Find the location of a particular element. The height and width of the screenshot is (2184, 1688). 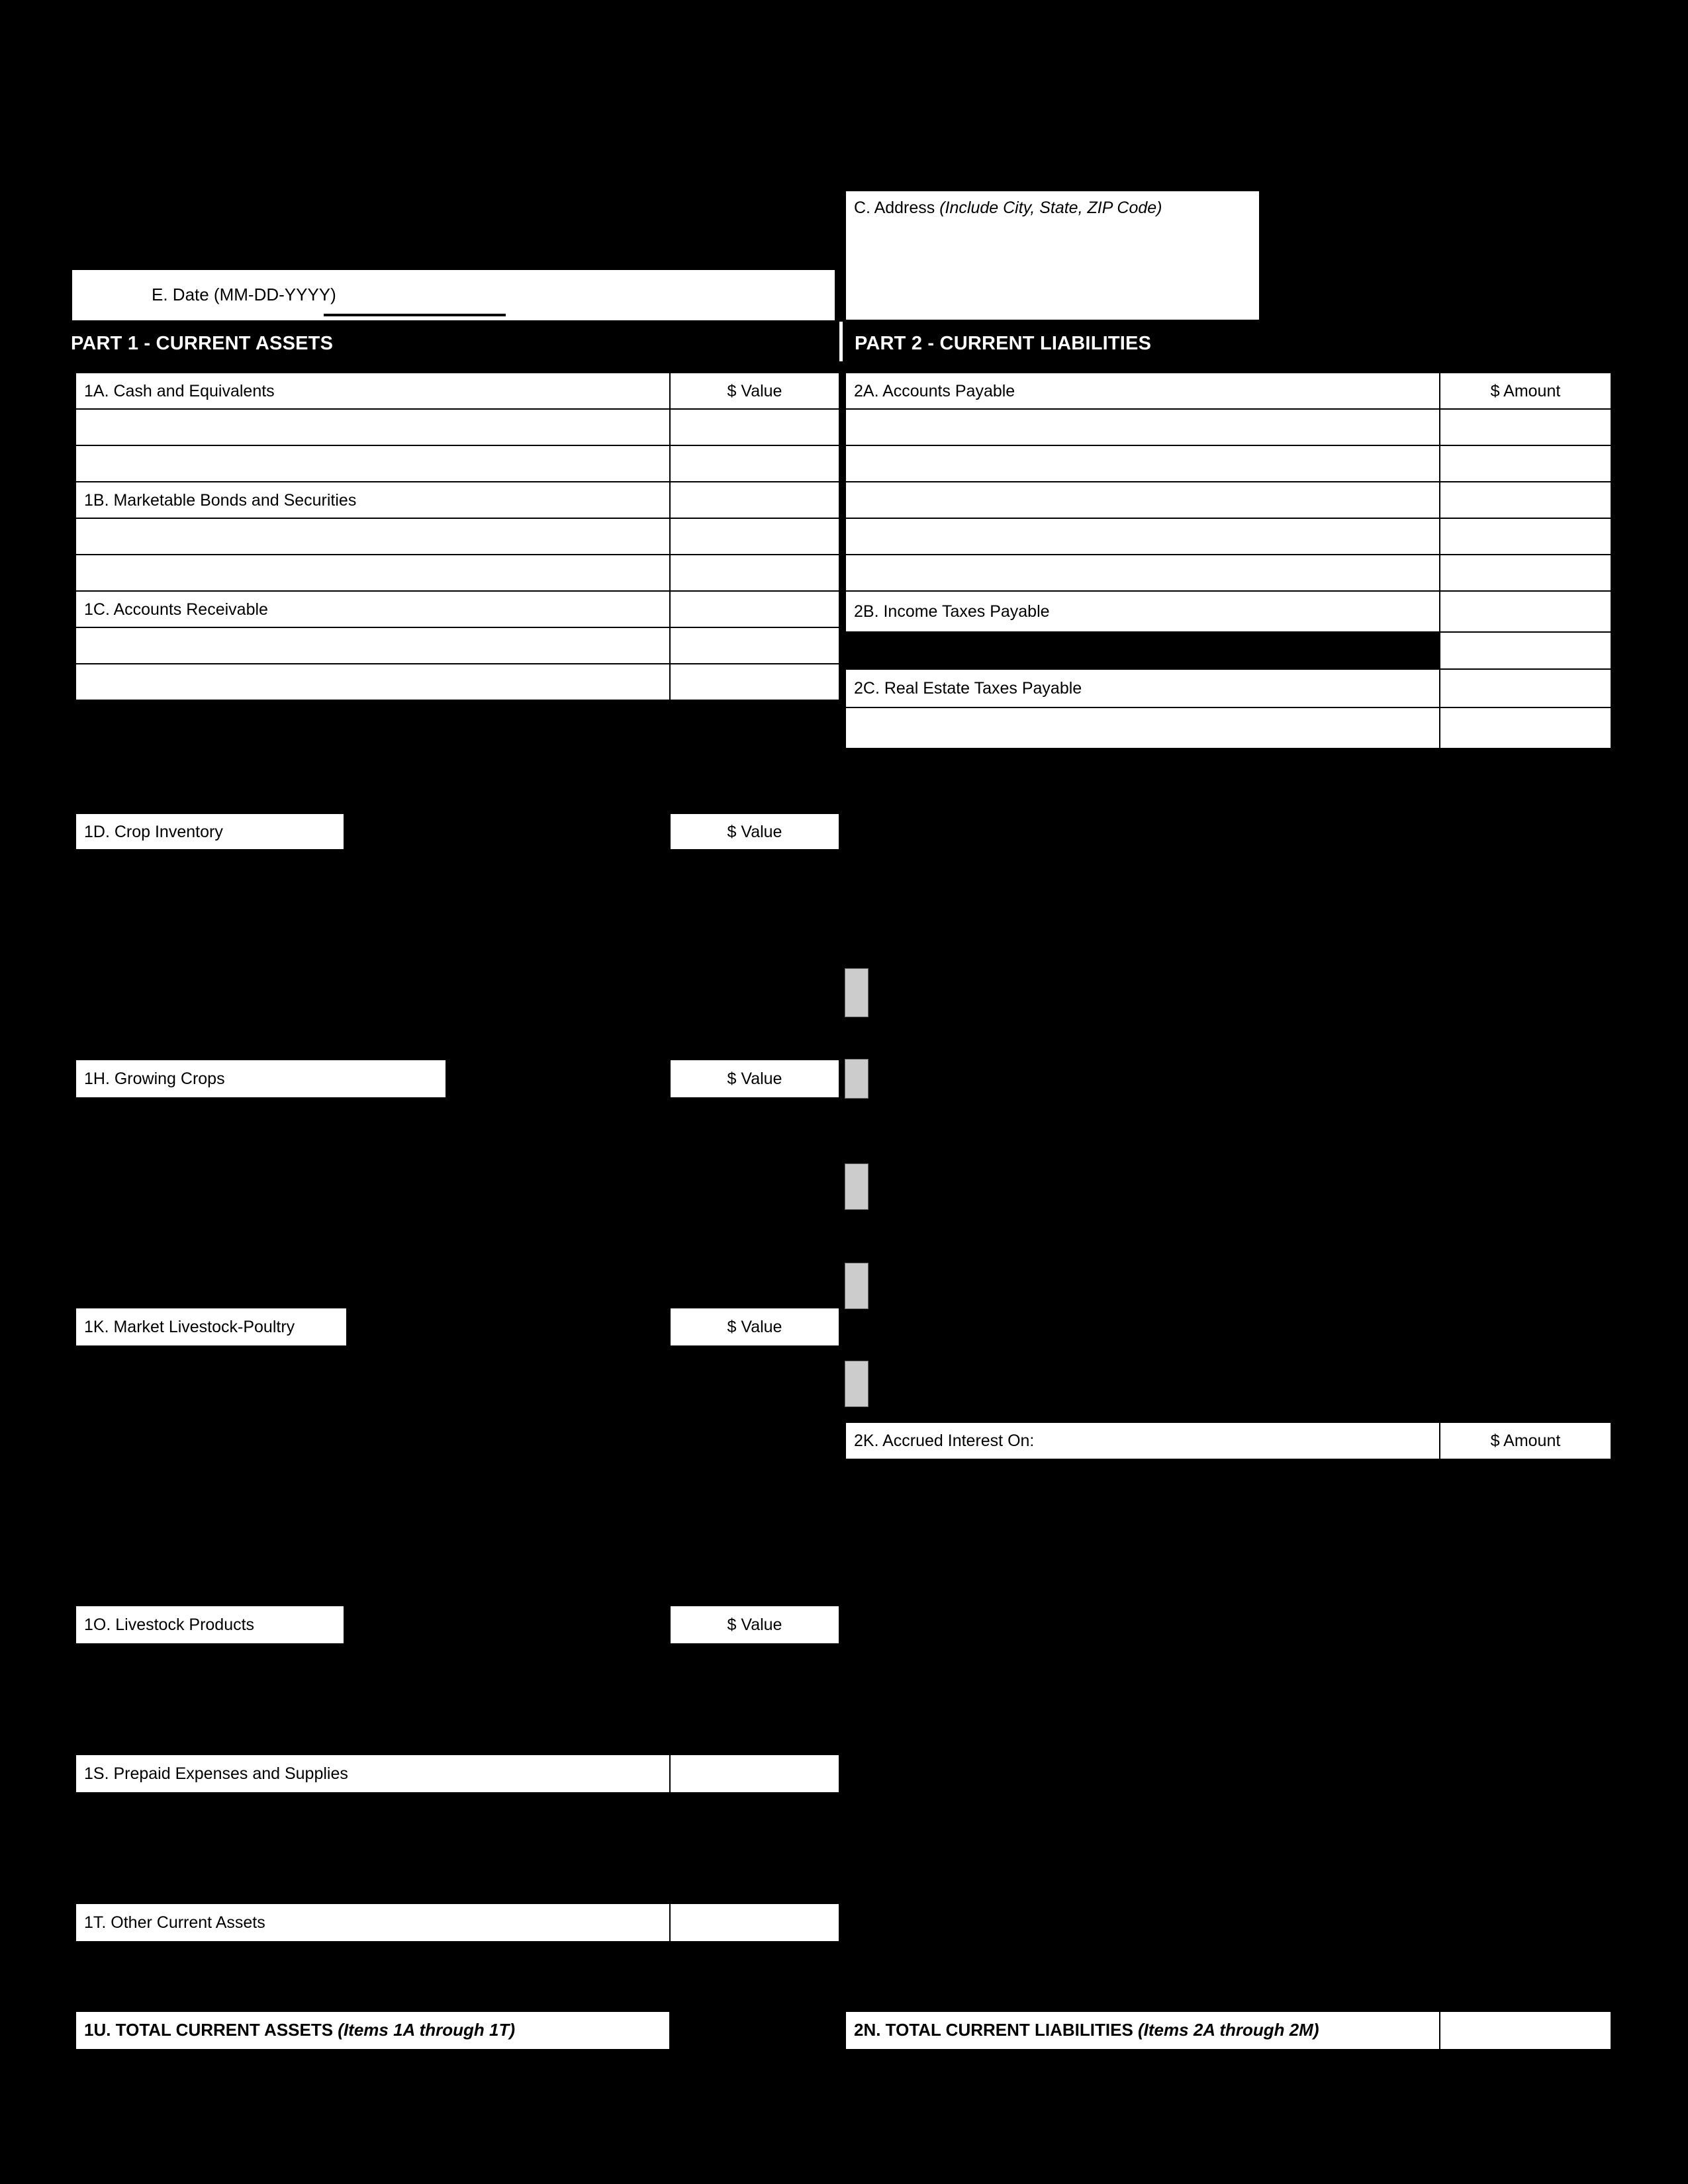

value-header-1d: $ Value is located at coordinates (754, 832).